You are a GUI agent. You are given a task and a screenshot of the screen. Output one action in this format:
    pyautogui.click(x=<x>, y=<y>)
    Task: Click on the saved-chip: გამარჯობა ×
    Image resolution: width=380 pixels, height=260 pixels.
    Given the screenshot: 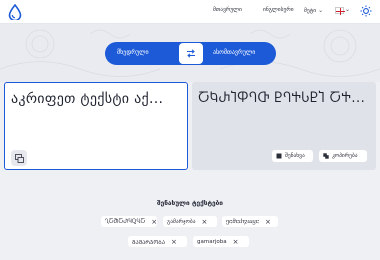 What is the action you would take?
    pyautogui.click(x=190, y=221)
    